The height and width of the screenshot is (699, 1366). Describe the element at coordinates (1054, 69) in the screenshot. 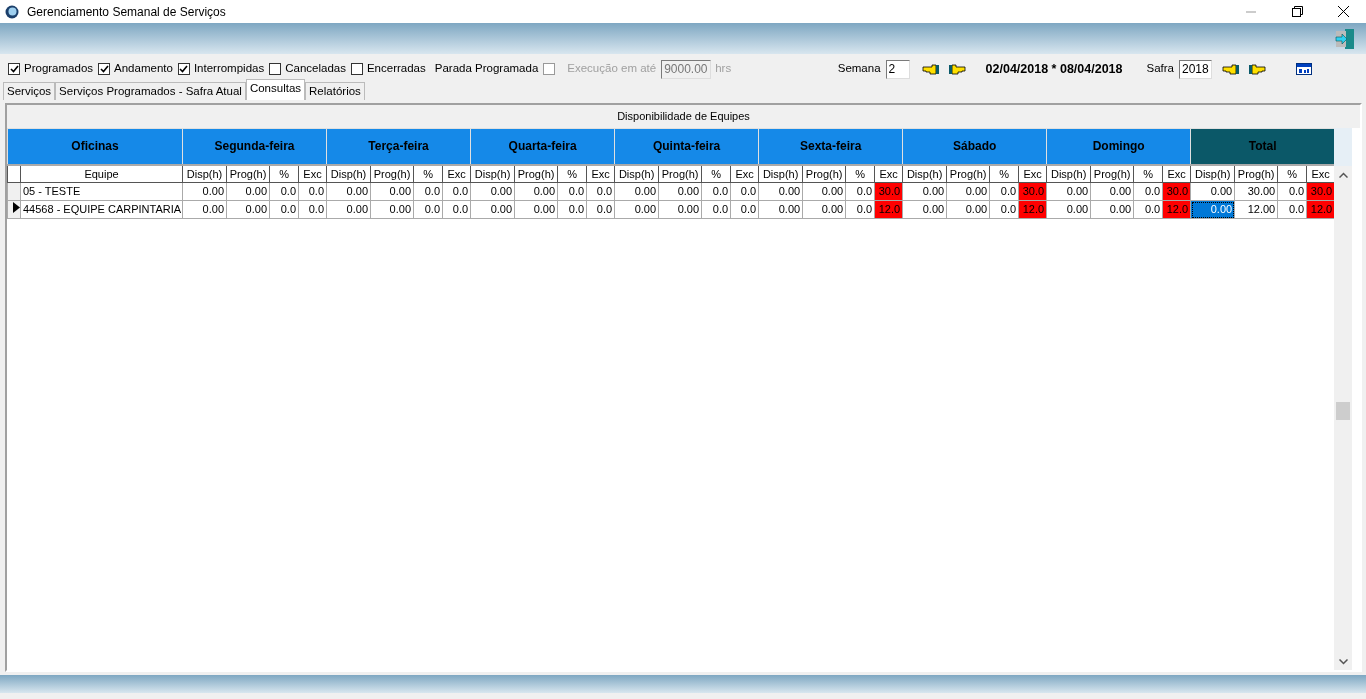

I see `date-range: 02/04/2018 * 08/04/2018` at that location.